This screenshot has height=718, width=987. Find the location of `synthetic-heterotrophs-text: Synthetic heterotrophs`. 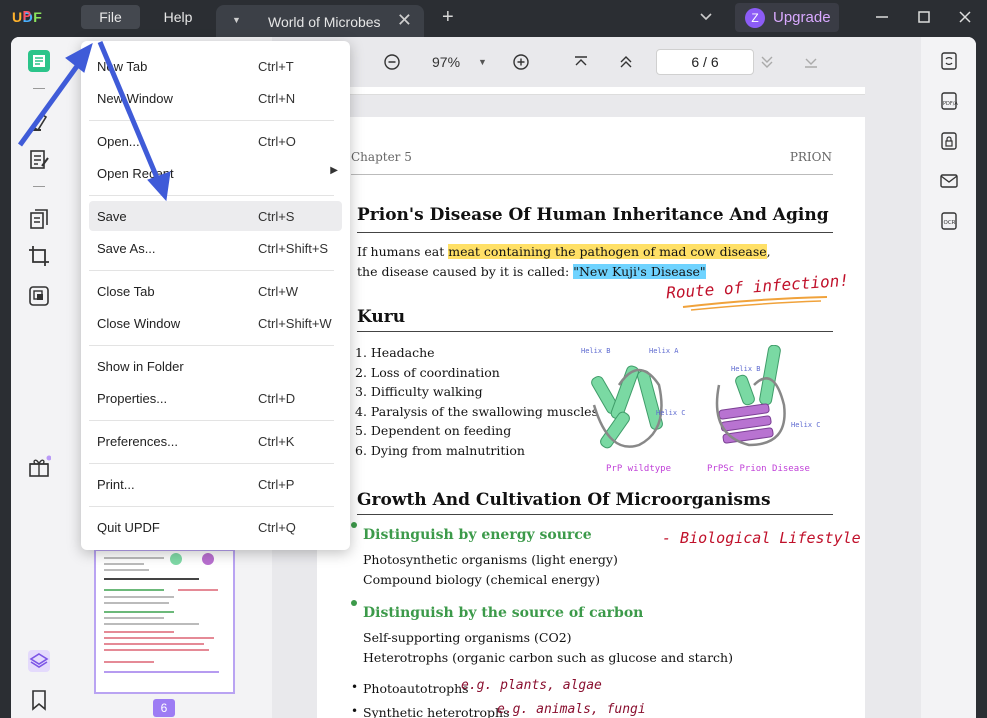

synthetic-heterotrophs-text: Synthetic heterotrophs is located at coordinates (436, 711).